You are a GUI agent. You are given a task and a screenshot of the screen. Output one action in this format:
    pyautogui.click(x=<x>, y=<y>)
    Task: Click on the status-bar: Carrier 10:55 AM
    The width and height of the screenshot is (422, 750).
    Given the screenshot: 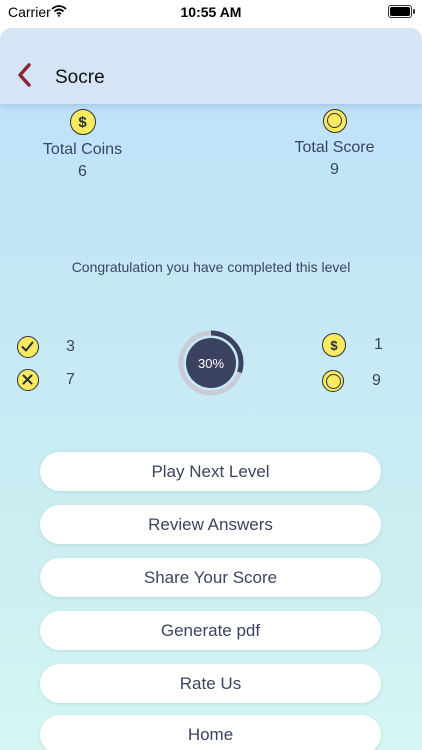 What is the action you would take?
    pyautogui.click(x=211, y=12)
    